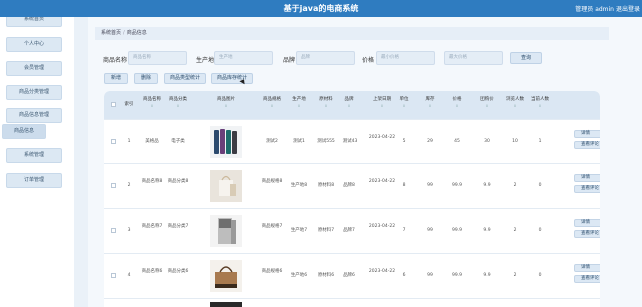 The width and height of the screenshot is (642, 307). Describe the element at coordinates (540, 103) in the screenshot. I see `col-current: 当前人数 ⇕` at that location.